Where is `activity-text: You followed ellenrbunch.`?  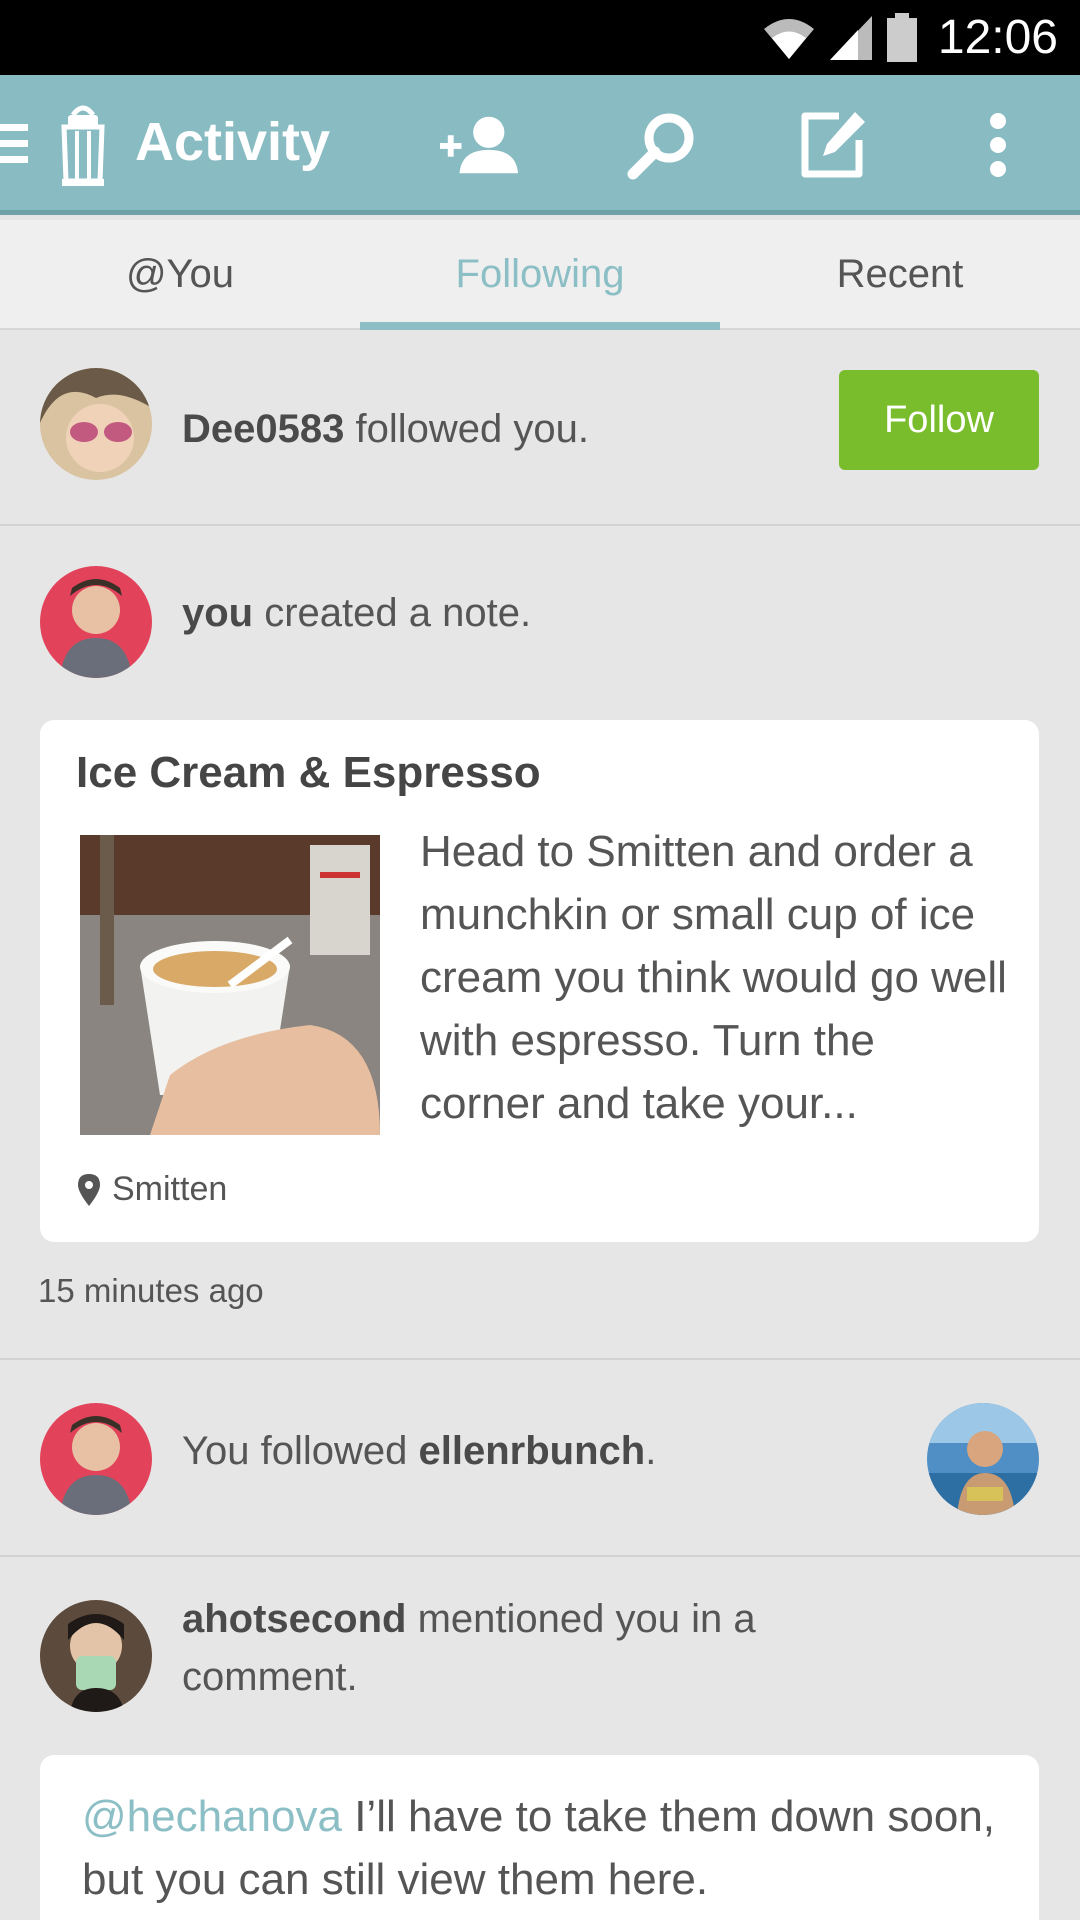
activity-text: You followed ellenrbunch. is located at coordinates (419, 1451).